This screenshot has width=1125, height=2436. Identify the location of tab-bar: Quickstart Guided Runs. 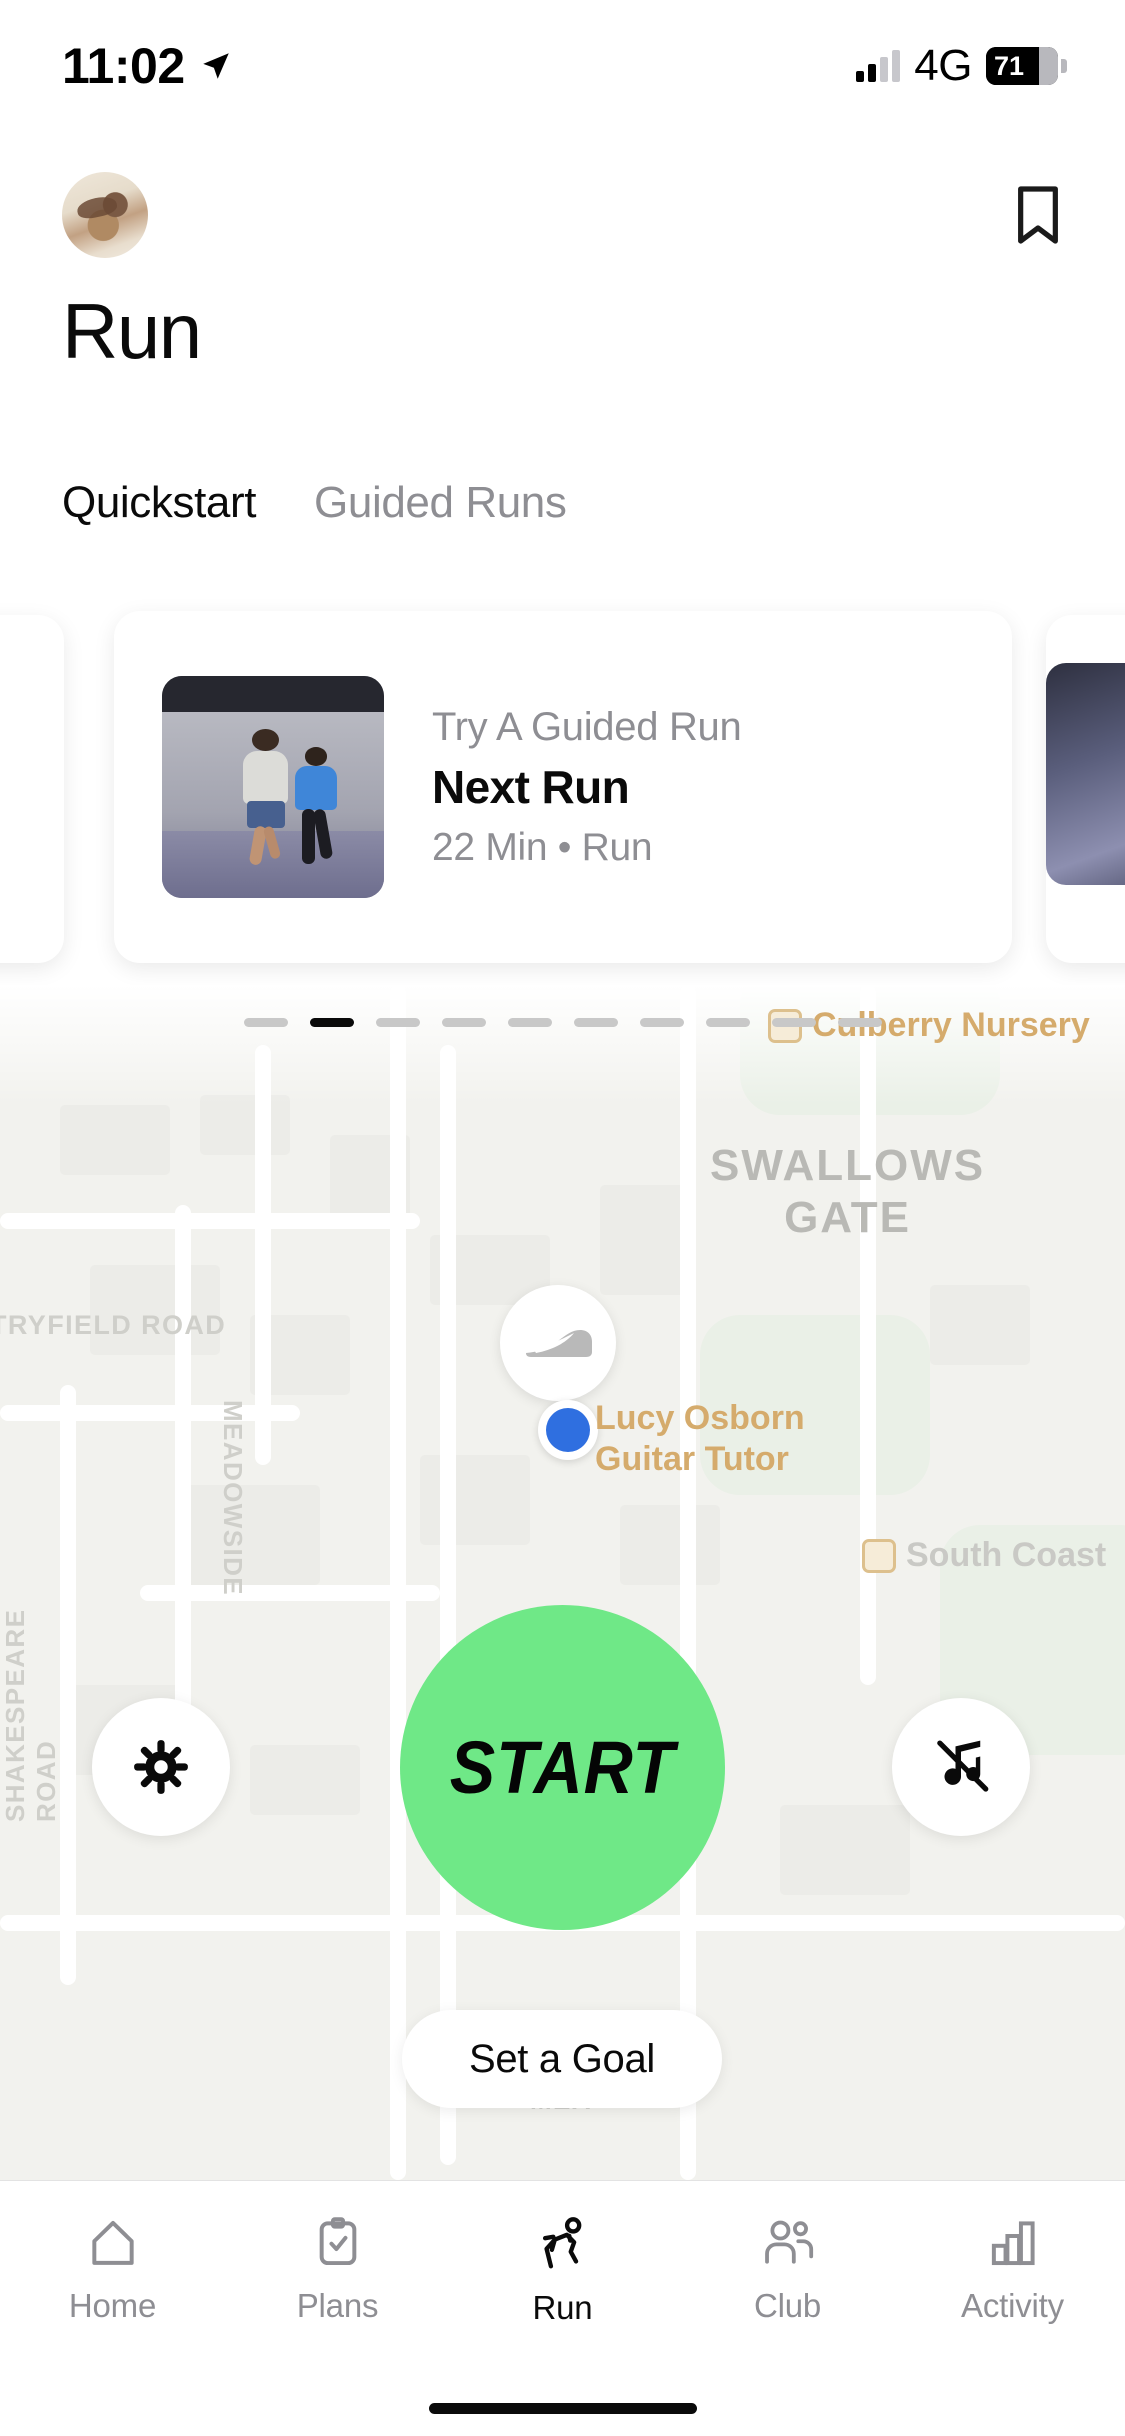
(314, 503).